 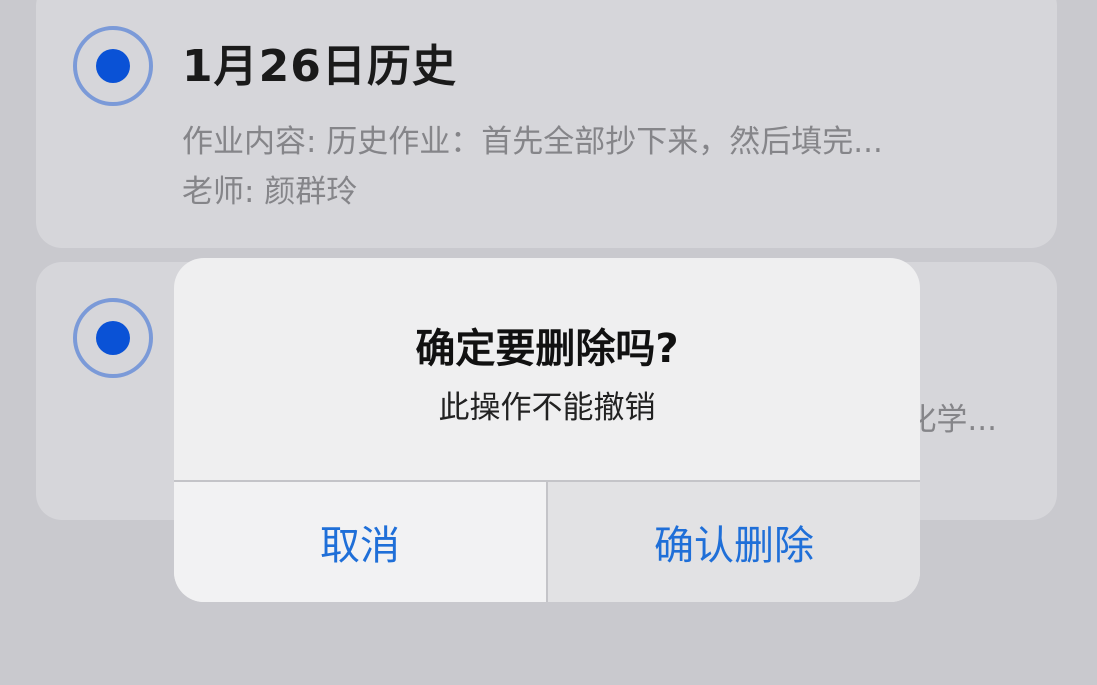 I want to click on cancel-button: 取消, so click(x=361, y=542).